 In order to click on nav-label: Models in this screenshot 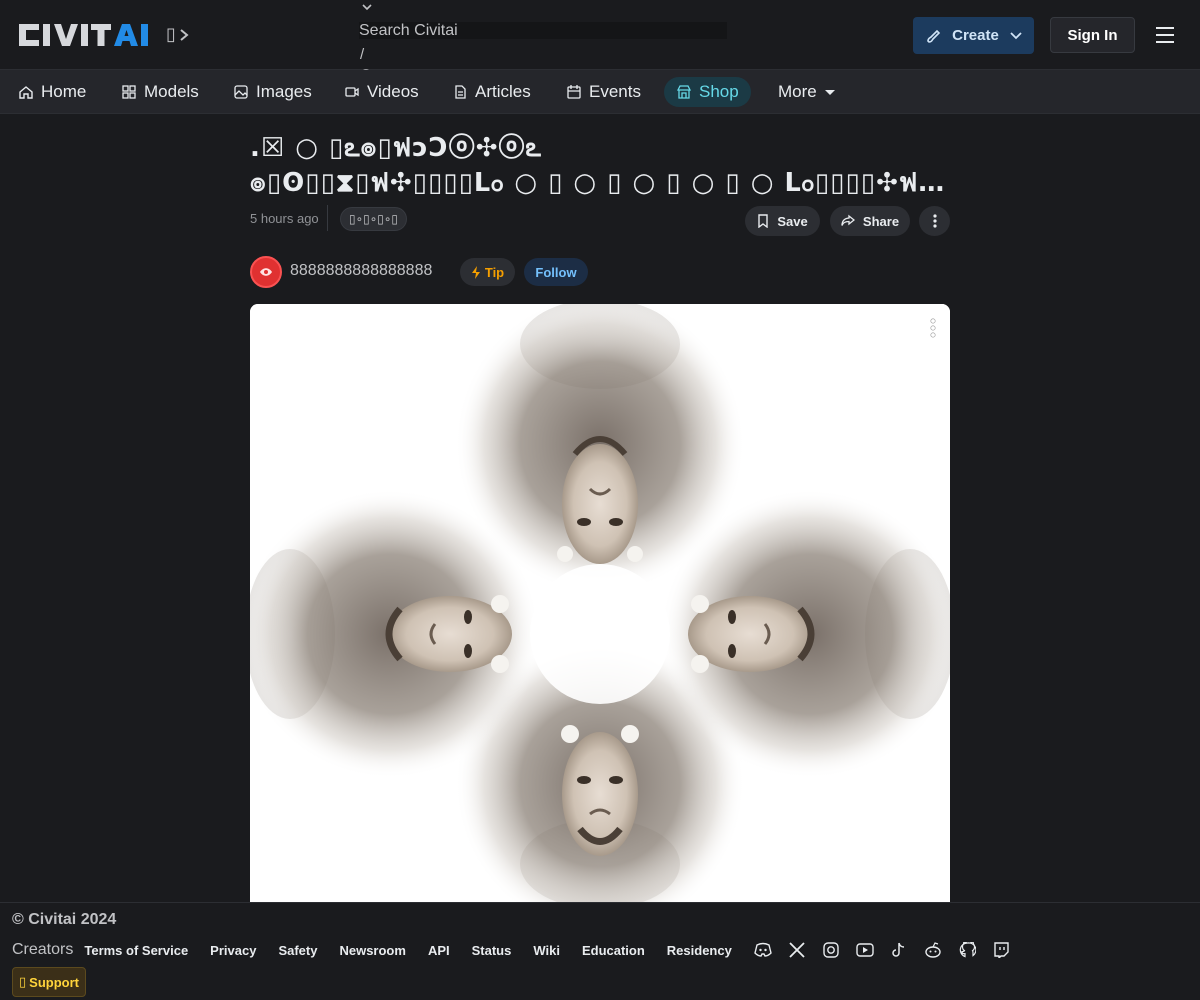, I will do `click(171, 91)`.